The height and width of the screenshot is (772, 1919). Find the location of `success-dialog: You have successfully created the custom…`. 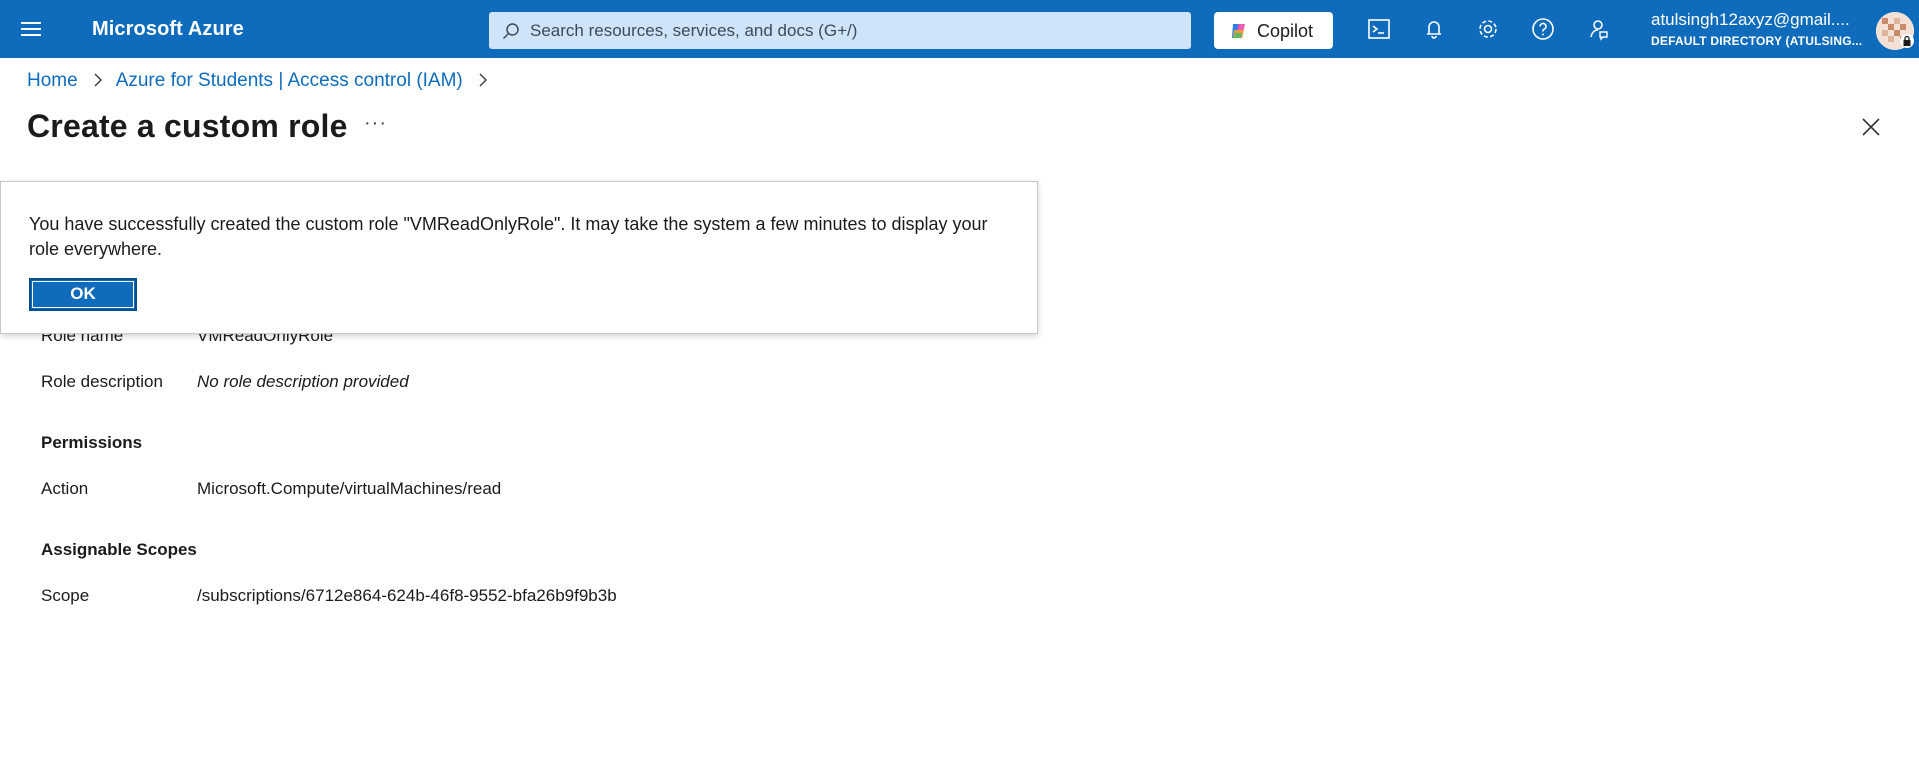

success-dialog: You have successfully created the custom… is located at coordinates (519, 257).